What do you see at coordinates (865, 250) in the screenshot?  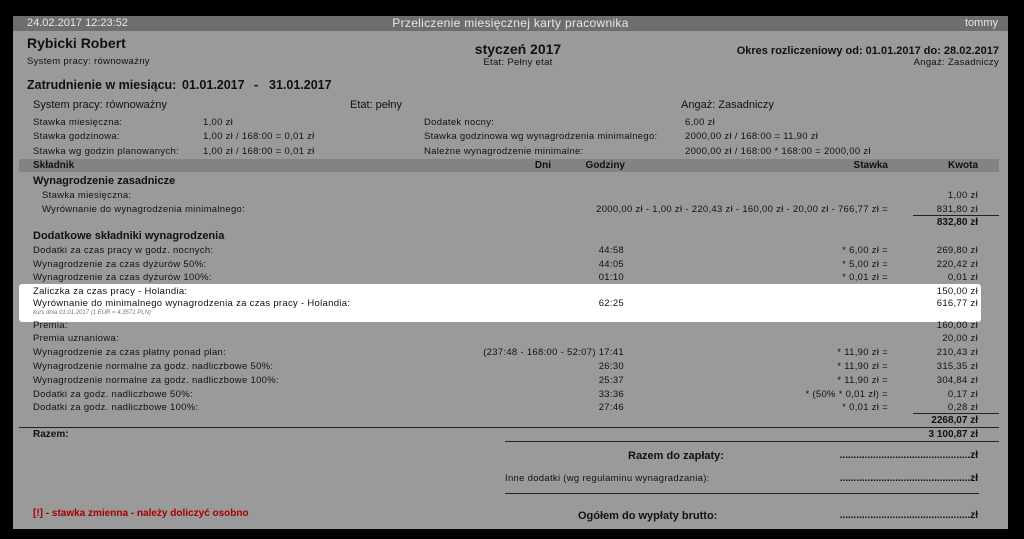 I see `row-stawka: * 6,00 zł =` at bounding box center [865, 250].